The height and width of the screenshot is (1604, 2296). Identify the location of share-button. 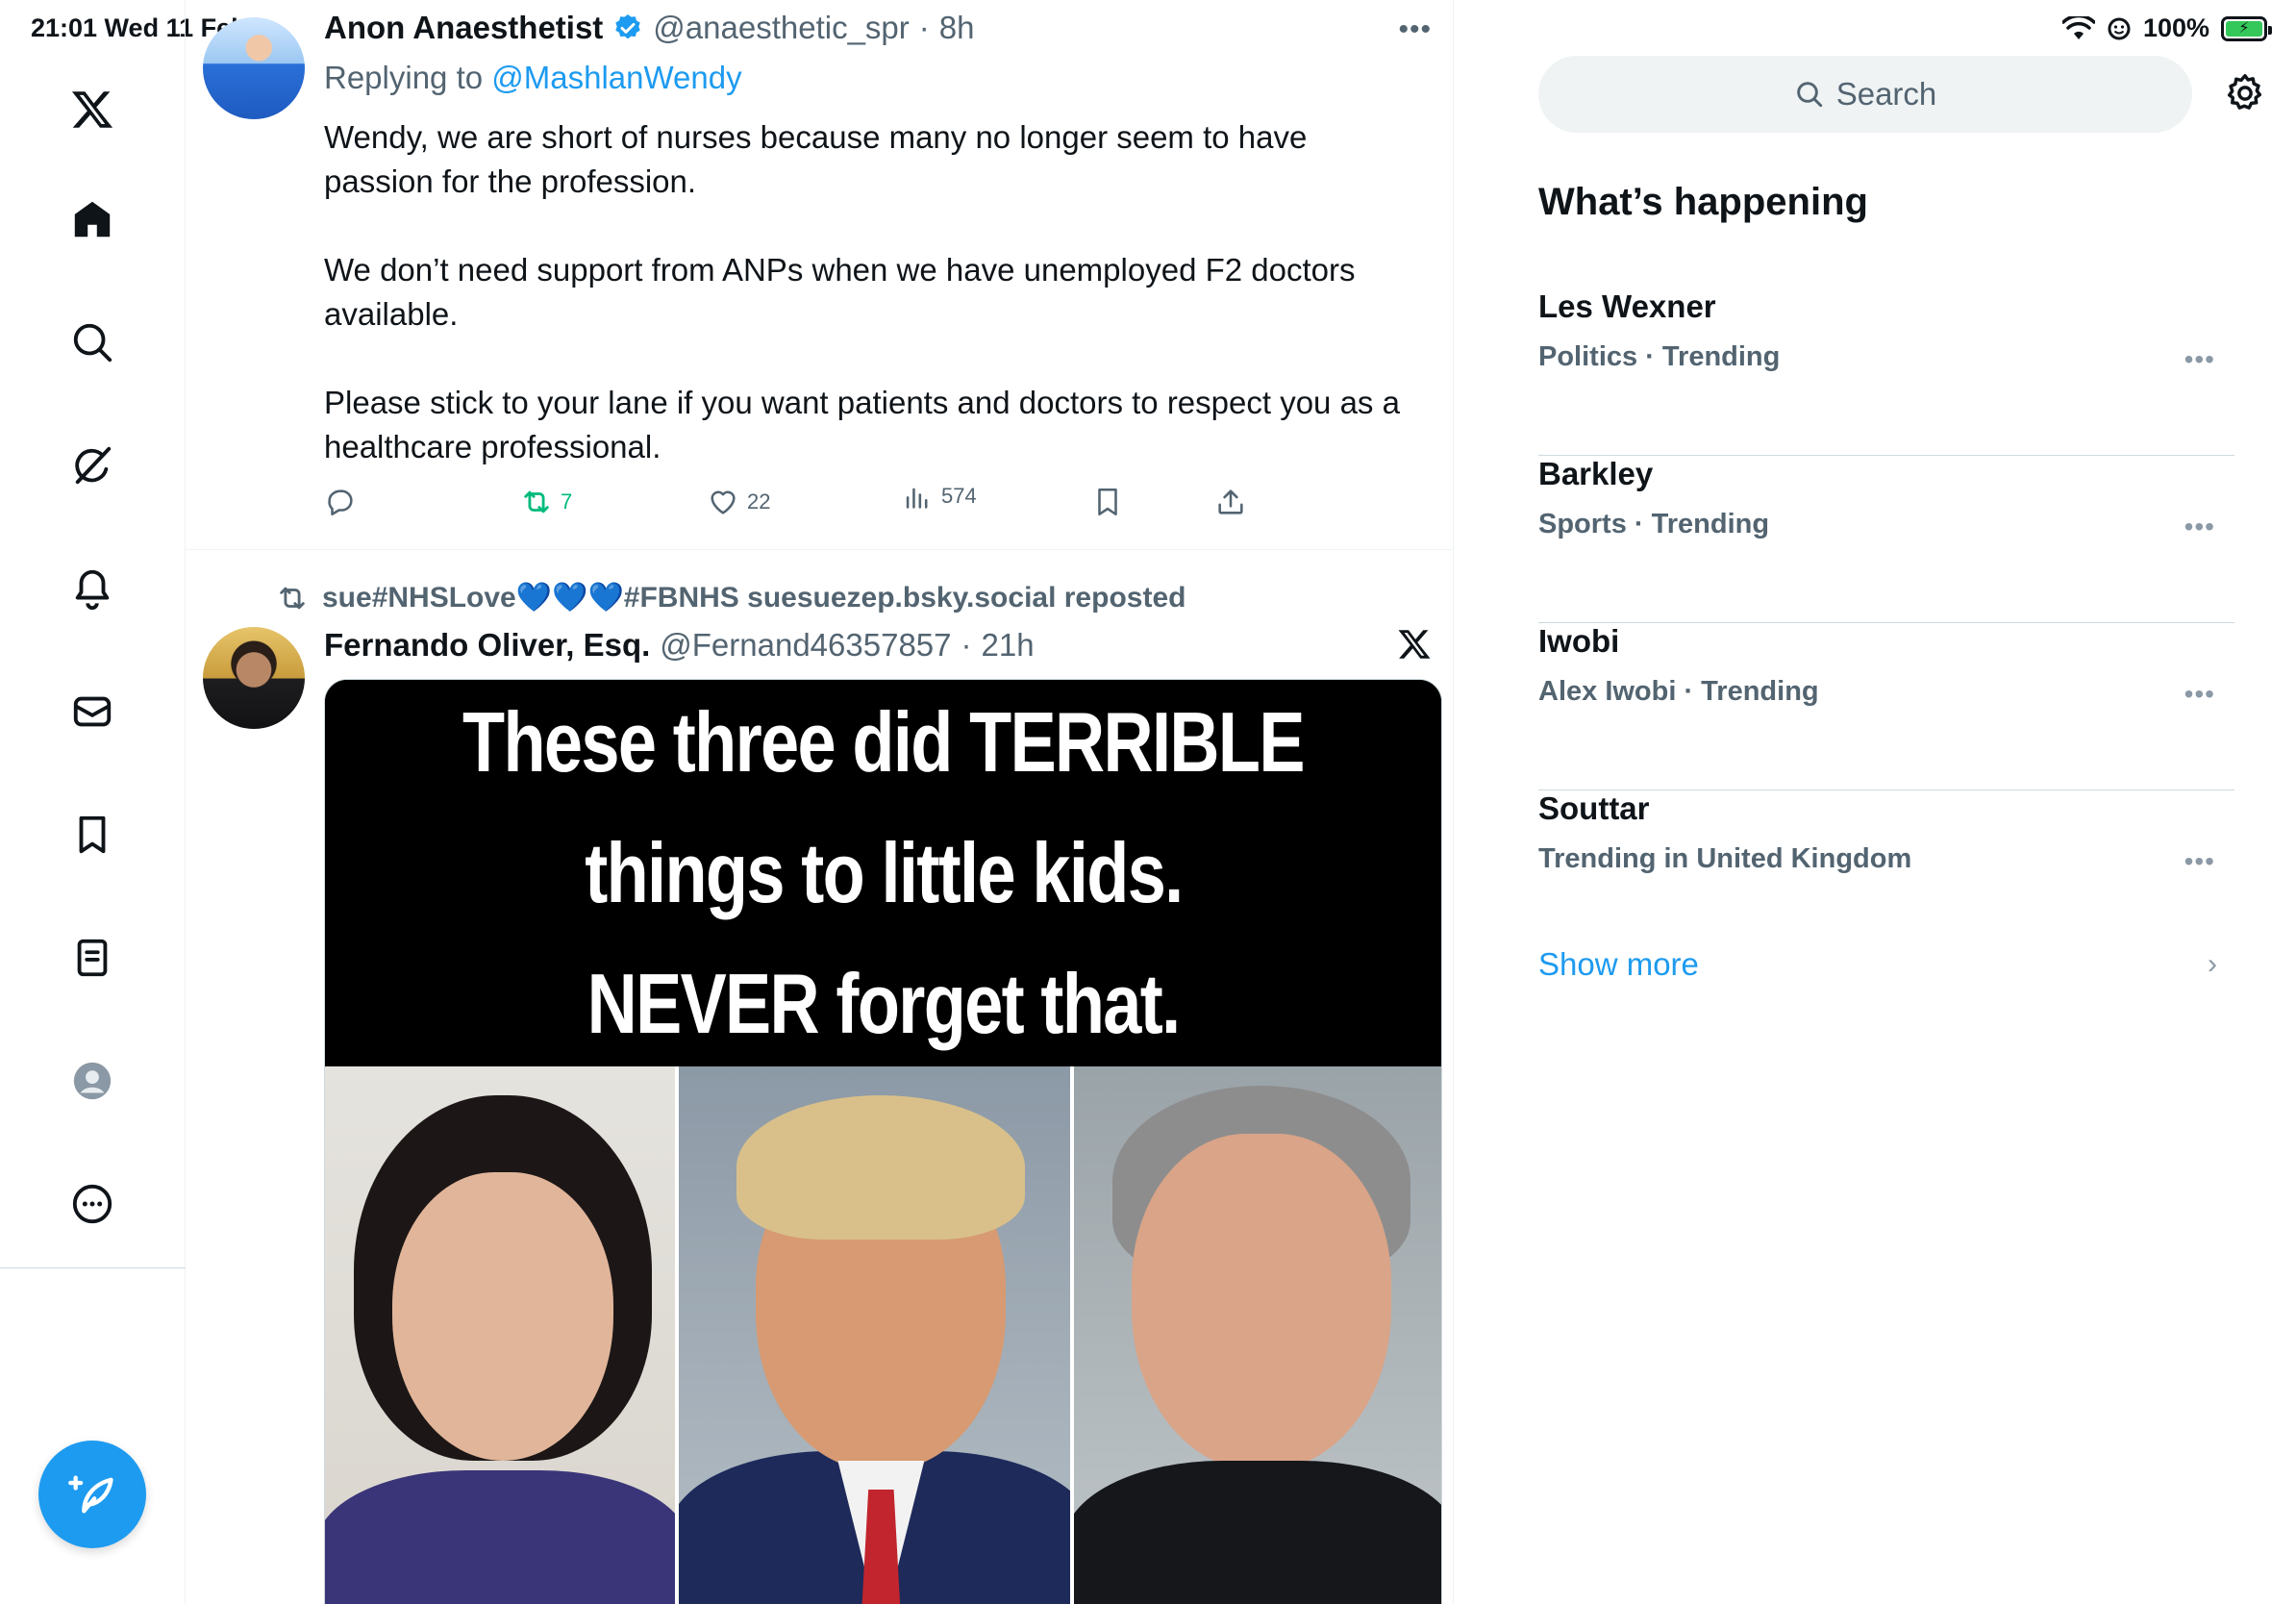
(1230, 502).